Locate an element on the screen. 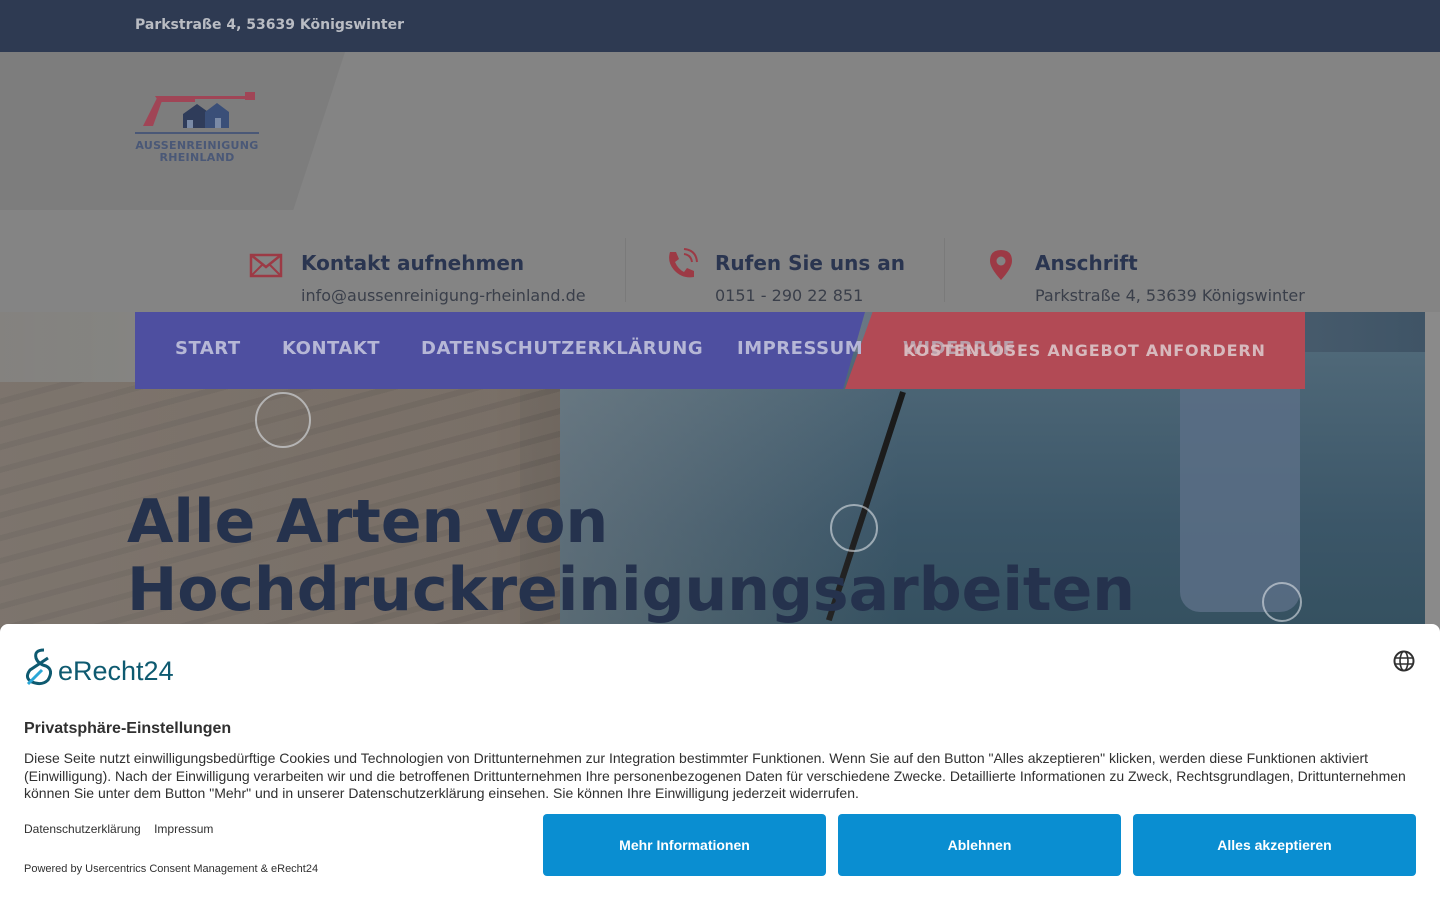 This screenshot has width=1440, height=900. brand-name: eRecht24 is located at coordinates (116, 671).